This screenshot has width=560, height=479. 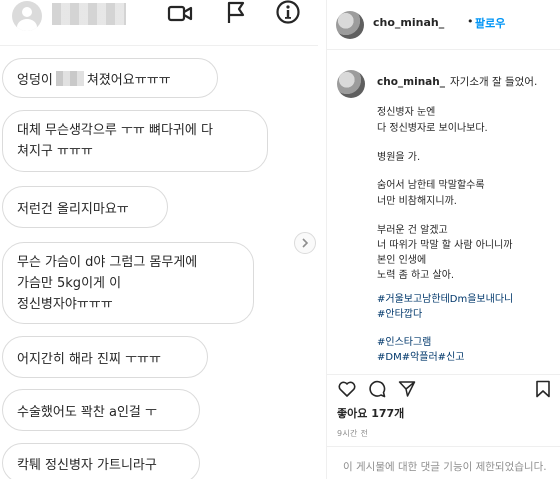 What do you see at coordinates (135, 141) in the screenshot?
I see `message-bubble: 대체 무슨생각으루 ㅜㅠ 뼈다귀에 다 쳐지구 ㅠㅠㅠ` at bounding box center [135, 141].